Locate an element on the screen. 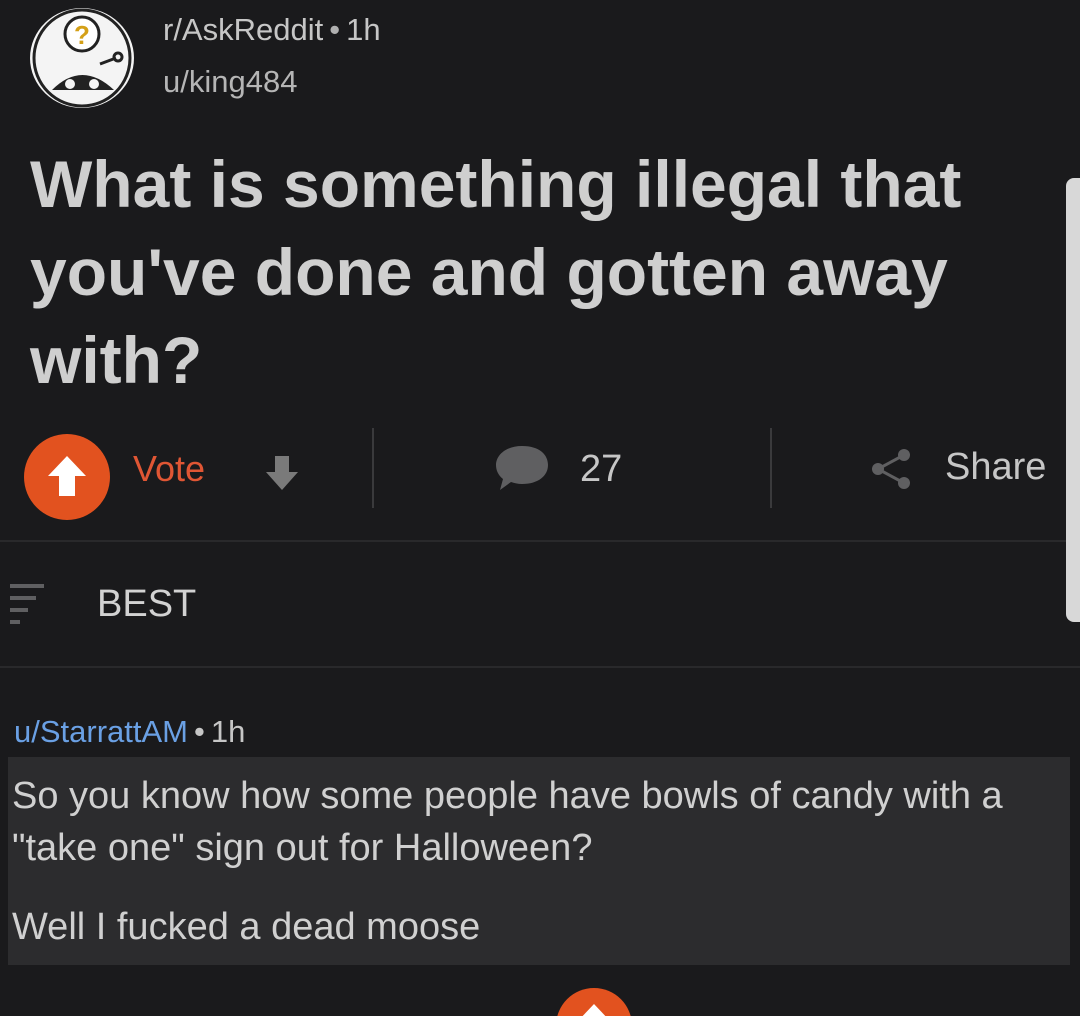  askreddit-snoo-icon: ? is located at coordinates (82, 58).